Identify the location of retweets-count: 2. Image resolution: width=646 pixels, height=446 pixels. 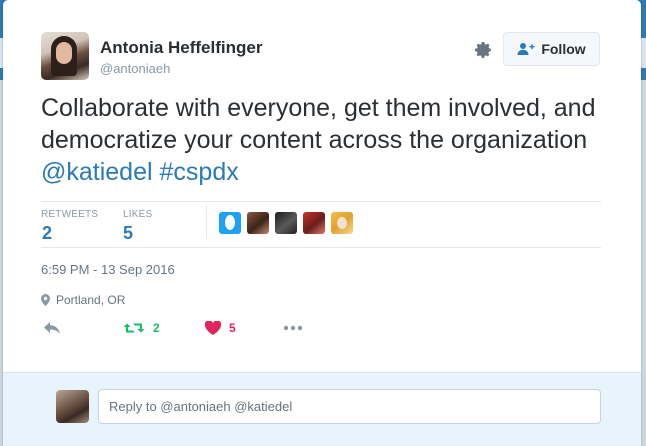
(47, 233).